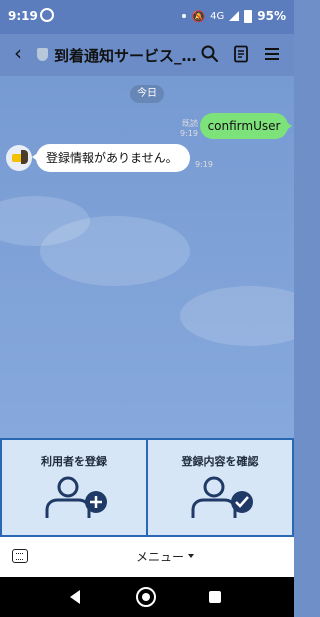 The width and height of the screenshot is (320, 617). What do you see at coordinates (24, 157) in the screenshot?
I see `megaphone-icon-part` at bounding box center [24, 157].